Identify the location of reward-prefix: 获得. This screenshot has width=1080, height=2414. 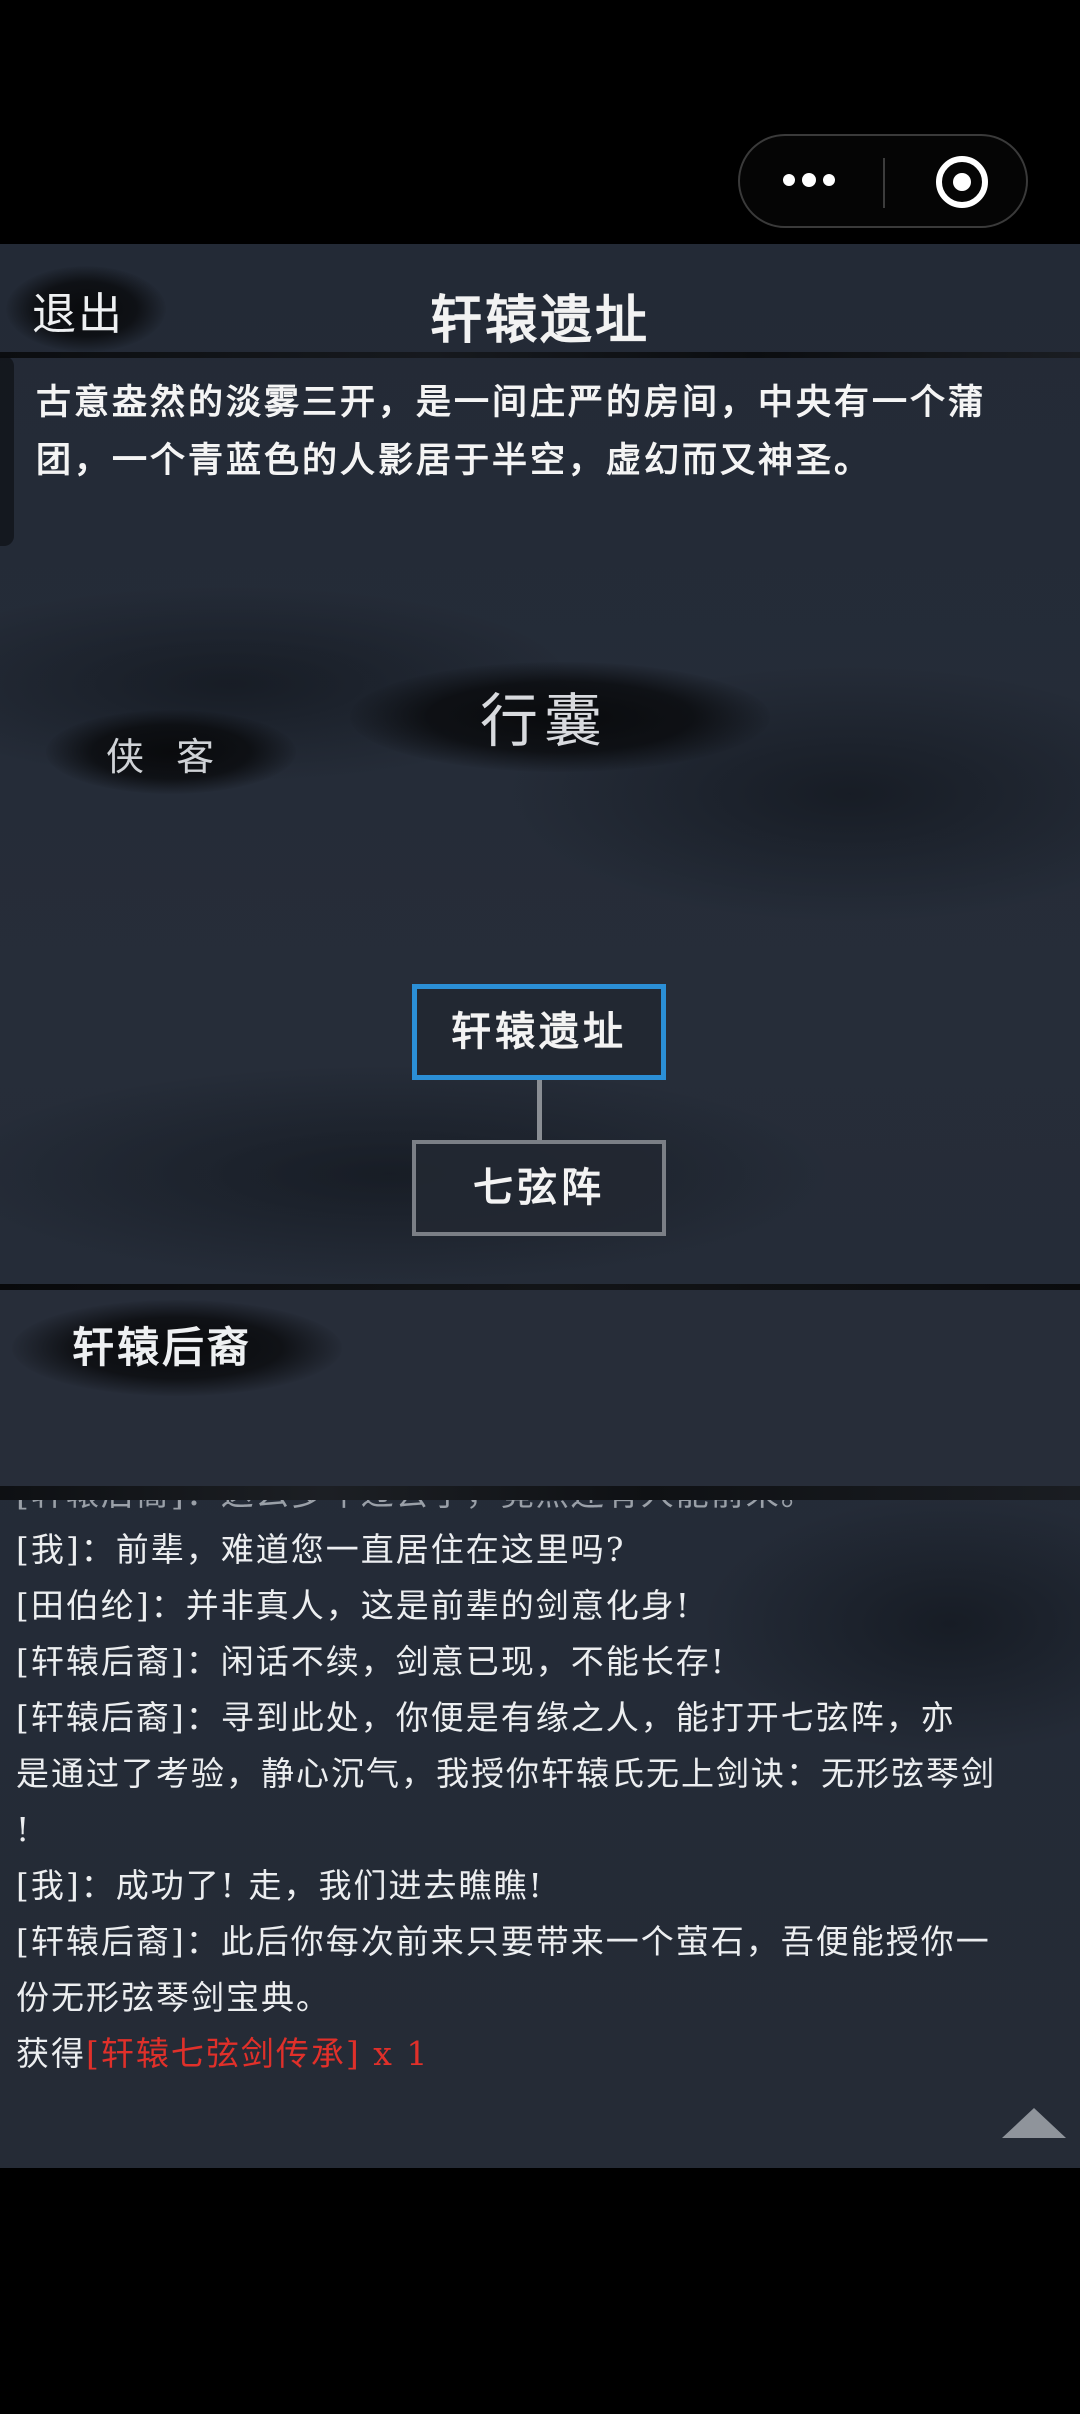
(51, 2053).